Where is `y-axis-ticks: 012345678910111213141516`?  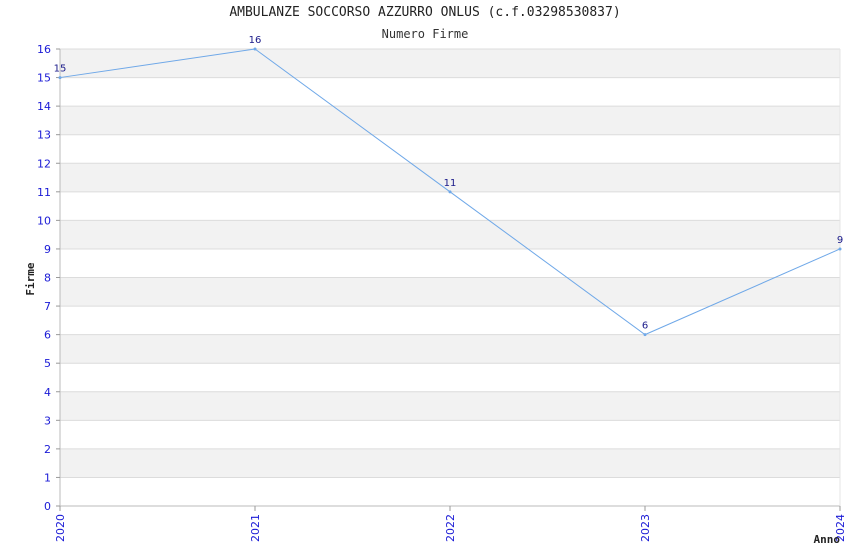 y-axis-ticks: 012345678910111213141516 is located at coordinates (48, 278).